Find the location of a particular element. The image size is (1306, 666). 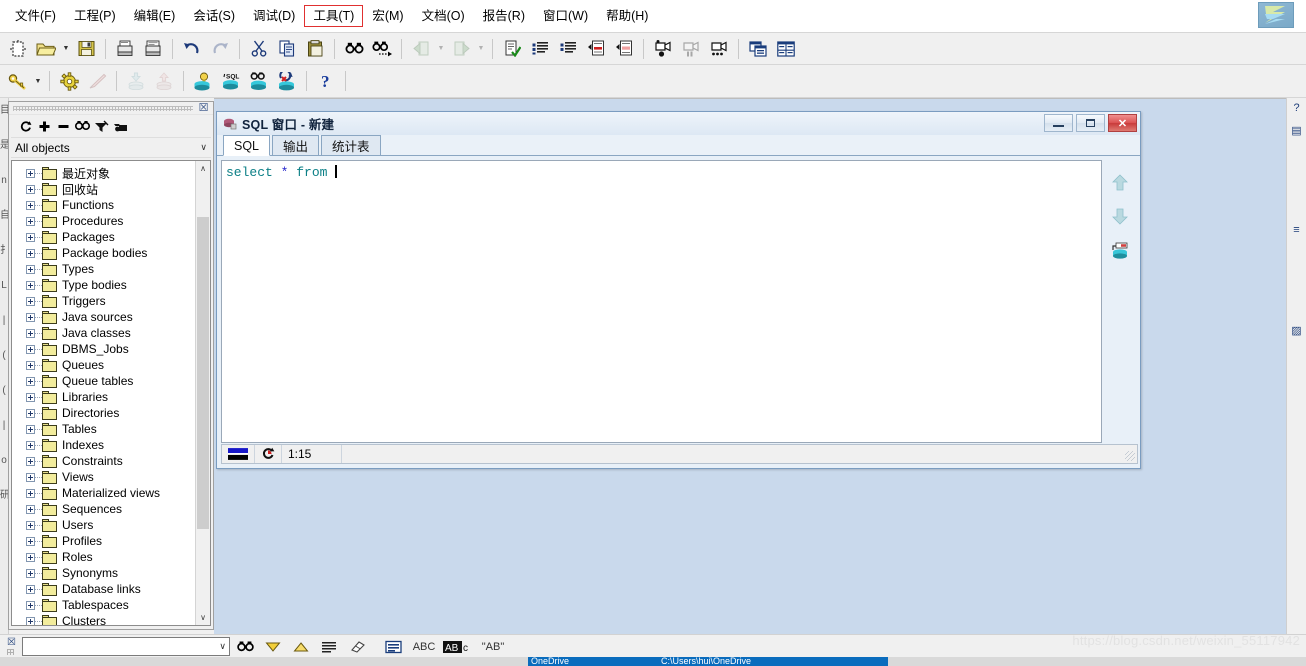

scroll-down-arrow-icon is located at coordinates (1120, 218).